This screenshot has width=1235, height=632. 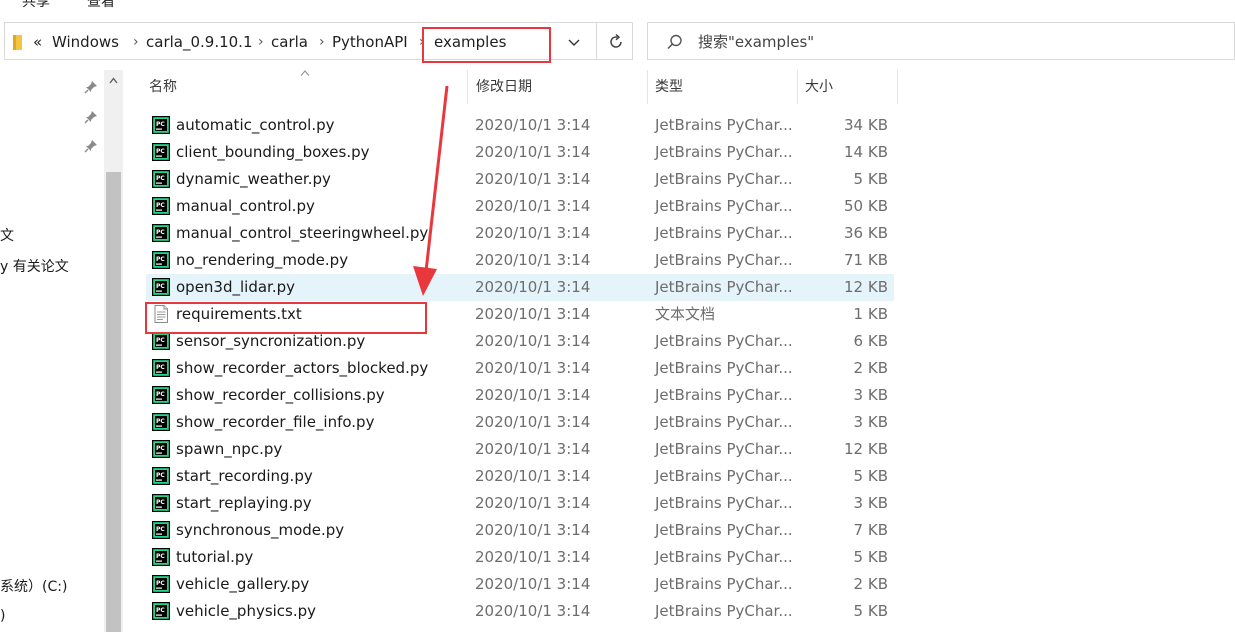 What do you see at coordinates (558, 87) in the screenshot?
I see `column-header-date: 修改日期` at bounding box center [558, 87].